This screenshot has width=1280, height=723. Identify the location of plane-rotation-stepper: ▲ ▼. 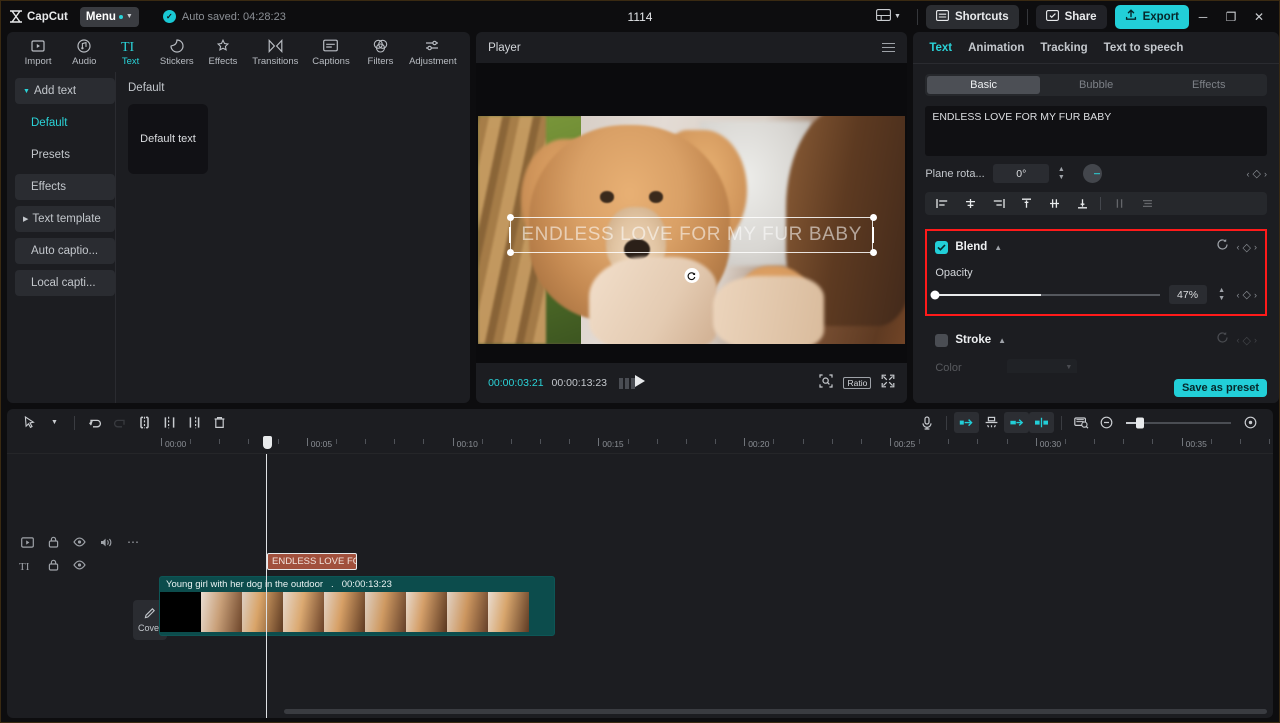
(1061, 173).